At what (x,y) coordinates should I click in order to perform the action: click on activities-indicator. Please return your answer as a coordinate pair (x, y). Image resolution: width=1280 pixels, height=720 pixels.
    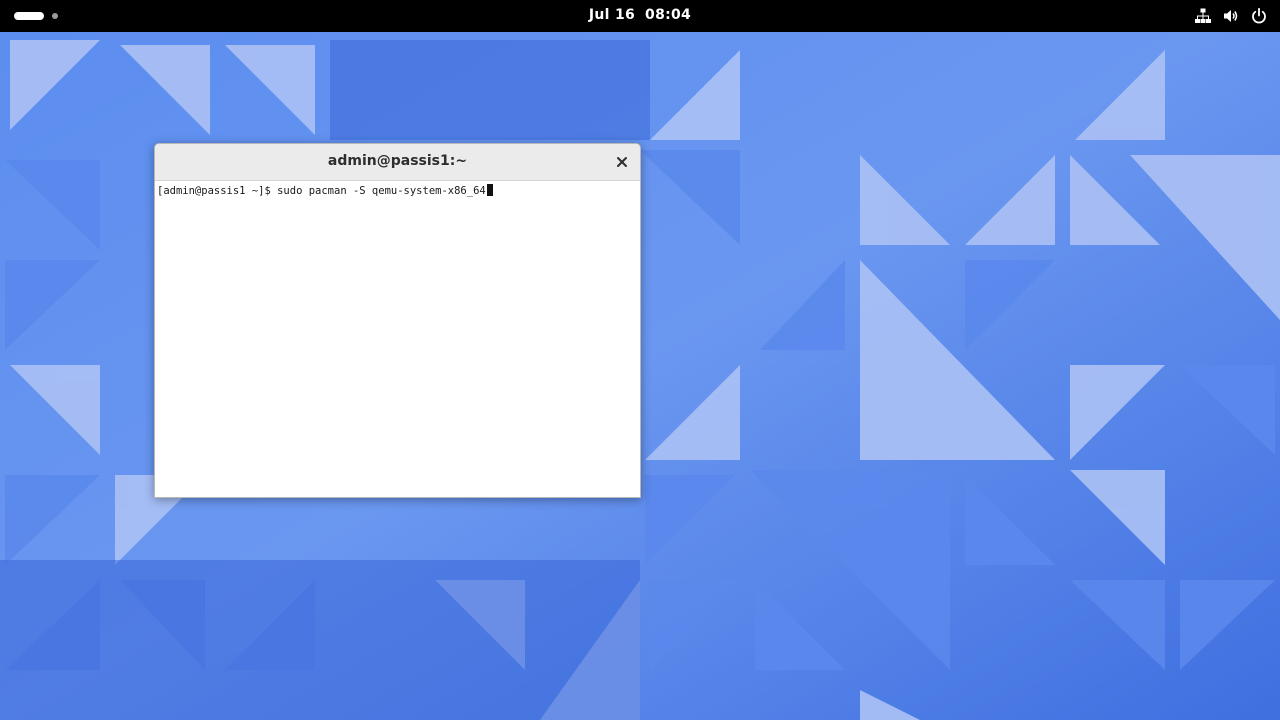
    Looking at the image, I should click on (36, 16).